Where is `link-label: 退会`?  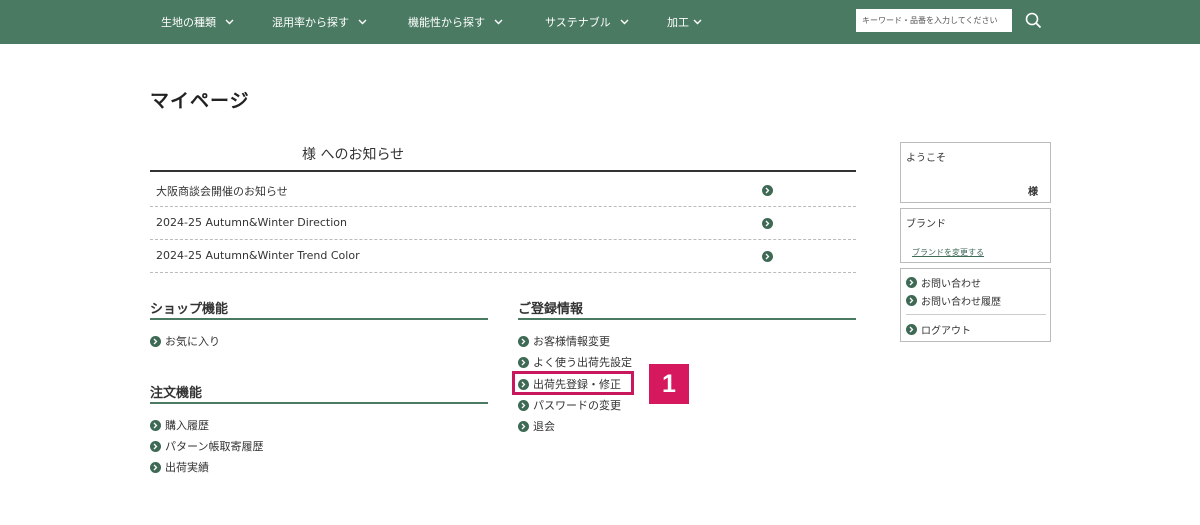
link-label: 退会 is located at coordinates (544, 426).